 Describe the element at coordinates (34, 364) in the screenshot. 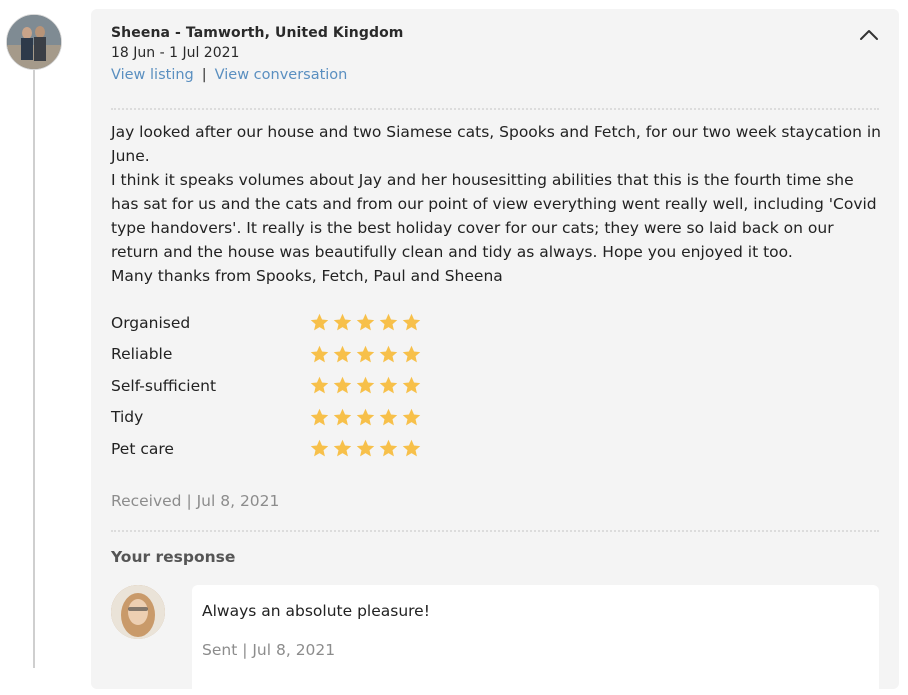

I see `timeline-line` at that location.